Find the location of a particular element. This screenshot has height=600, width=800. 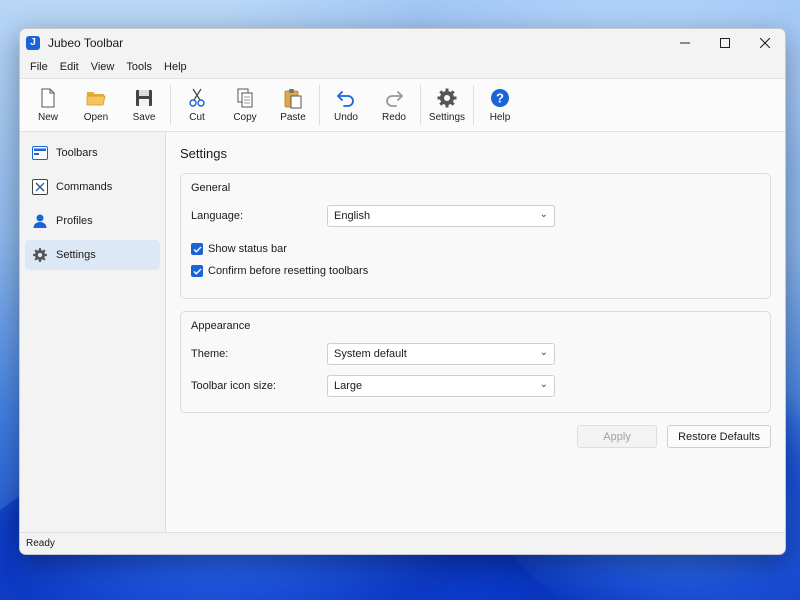

paste-button: Paste is located at coordinates (293, 105).